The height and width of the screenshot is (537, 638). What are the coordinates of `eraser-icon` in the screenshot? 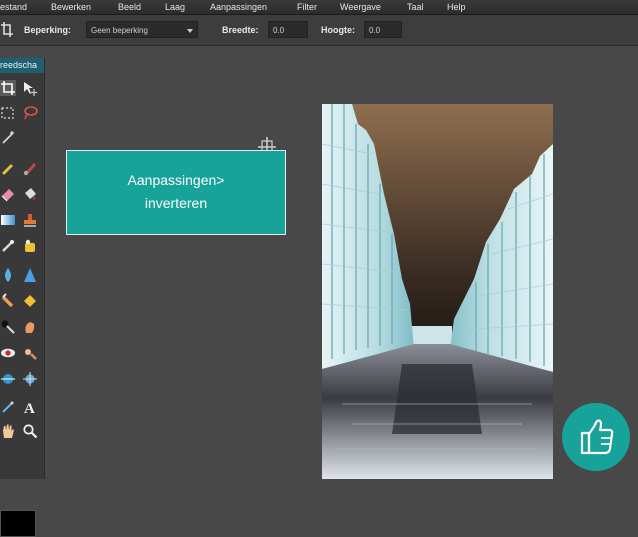 It's located at (8, 194).